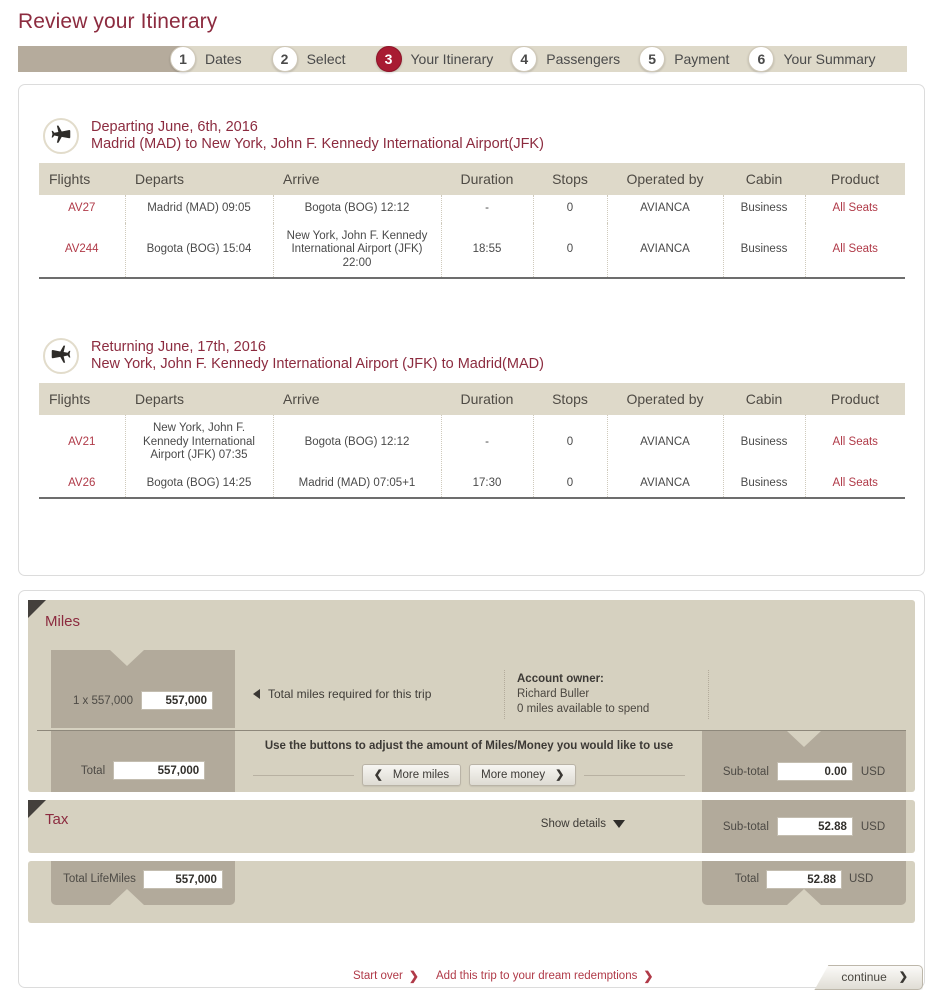  What do you see at coordinates (421, 775) in the screenshot?
I see `more-miles-label: More miles` at bounding box center [421, 775].